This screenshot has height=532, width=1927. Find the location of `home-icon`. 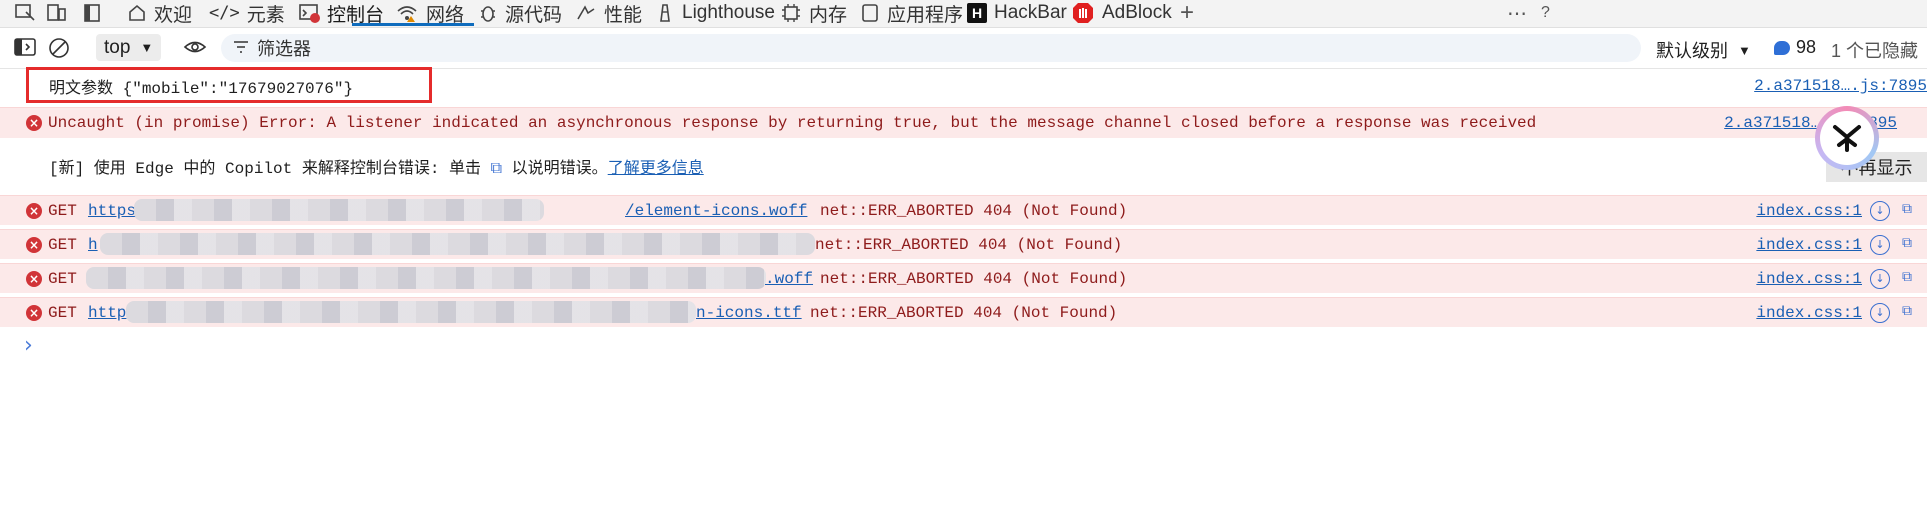

home-icon is located at coordinates (137, 13).